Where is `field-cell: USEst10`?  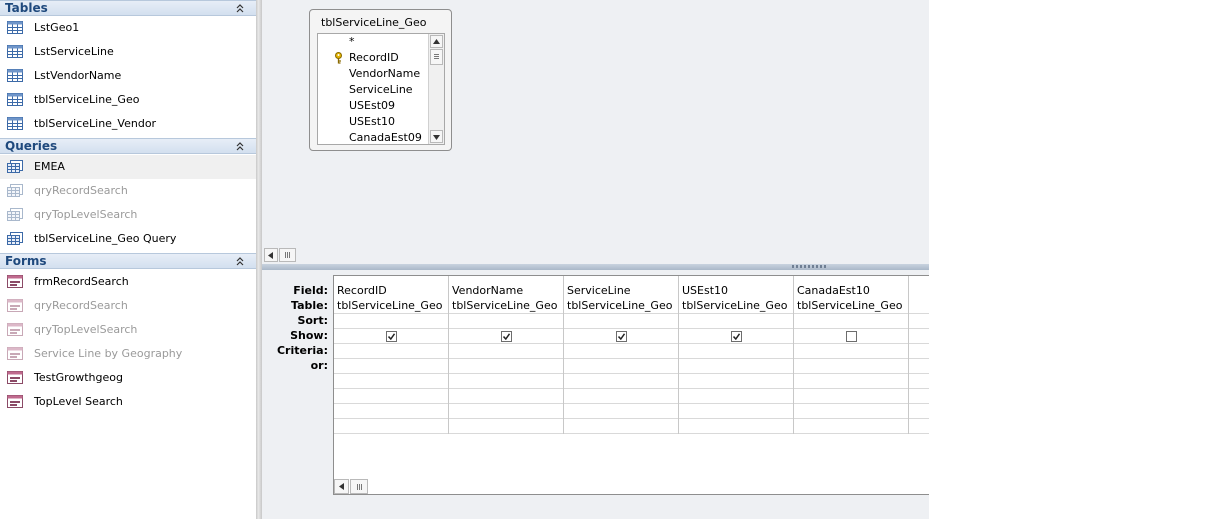
field-cell: USEst10 is located at coordinates (705, 291).